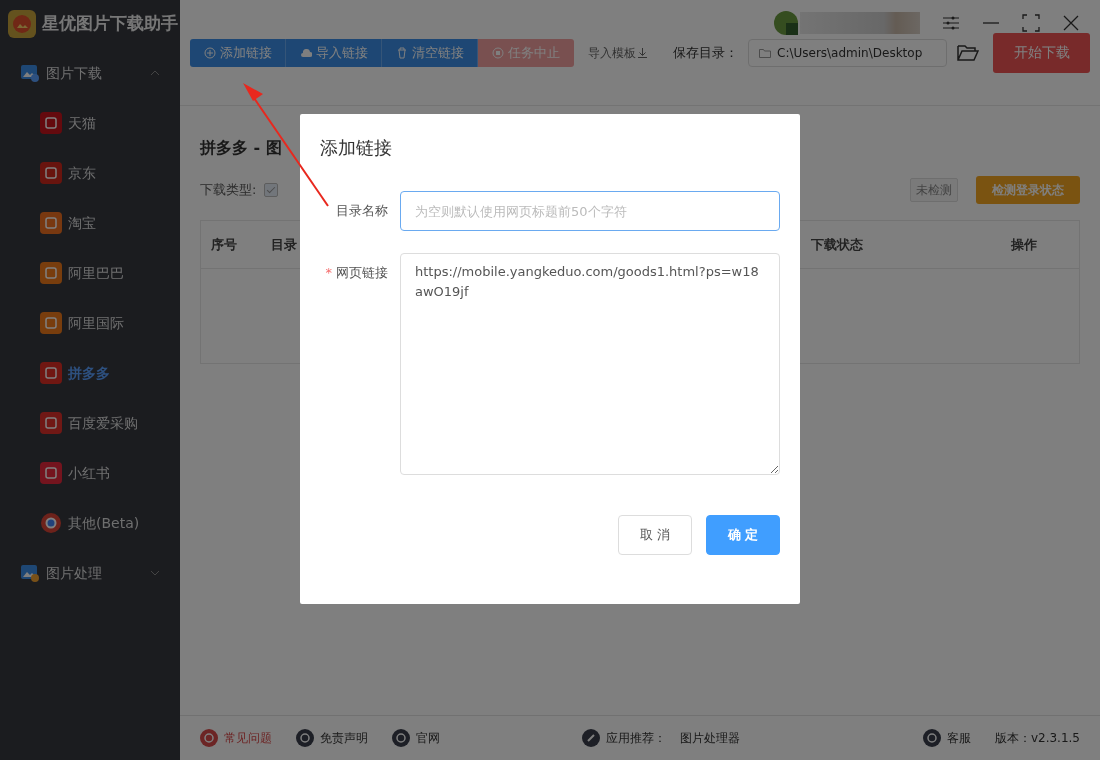 The height and width of the screenshot is (760, 1100). I want to click on download-icon, so click(642, 52).